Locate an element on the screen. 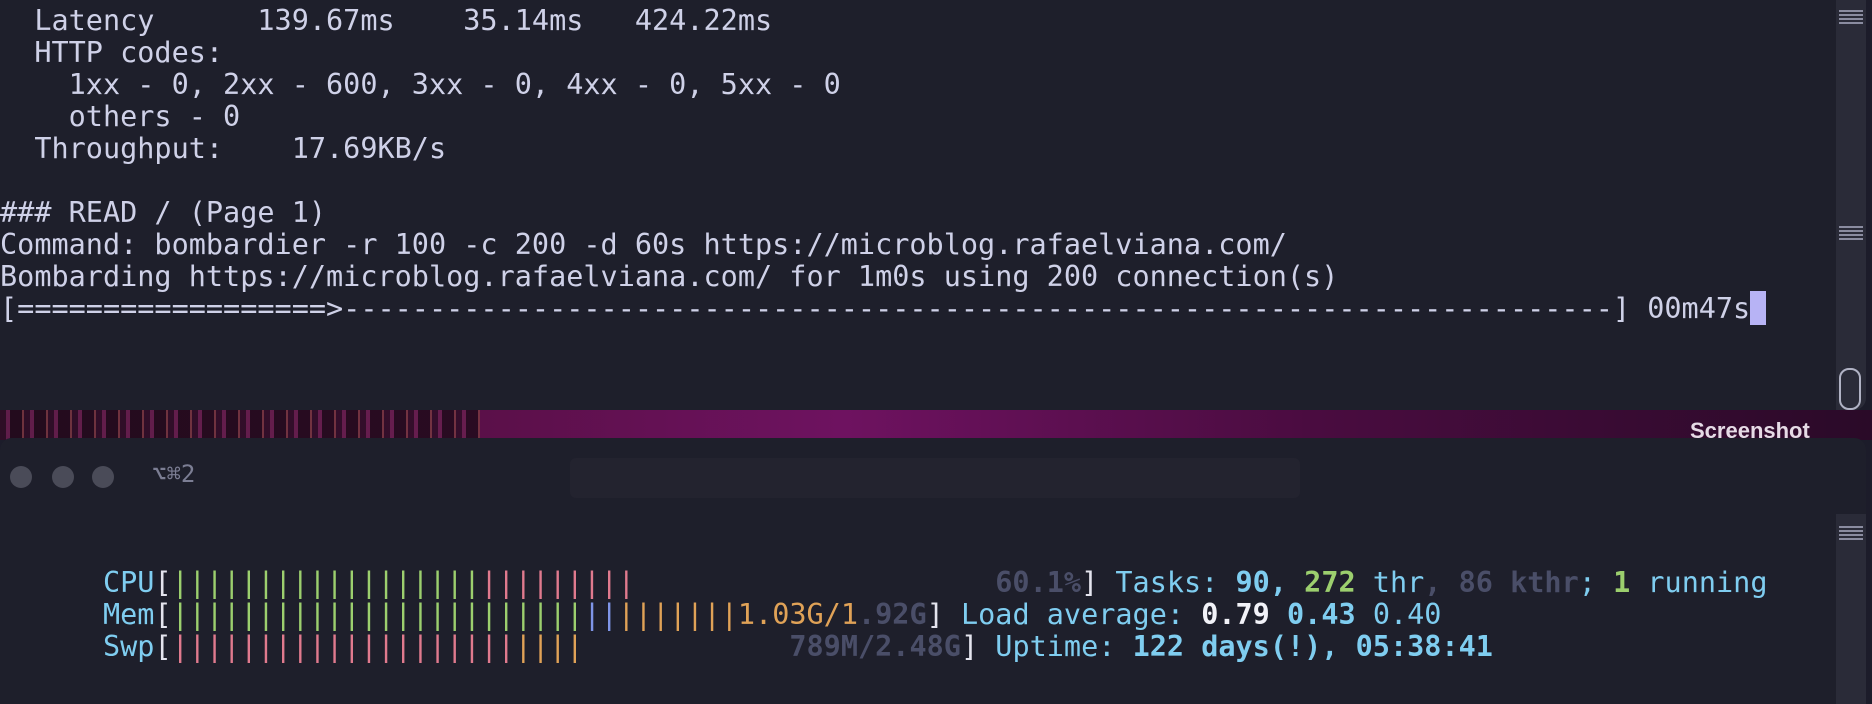 This screenshot has width=1872, height=704. window-titlebar: ⌥⌘2 is located at coordinates (933, 476).